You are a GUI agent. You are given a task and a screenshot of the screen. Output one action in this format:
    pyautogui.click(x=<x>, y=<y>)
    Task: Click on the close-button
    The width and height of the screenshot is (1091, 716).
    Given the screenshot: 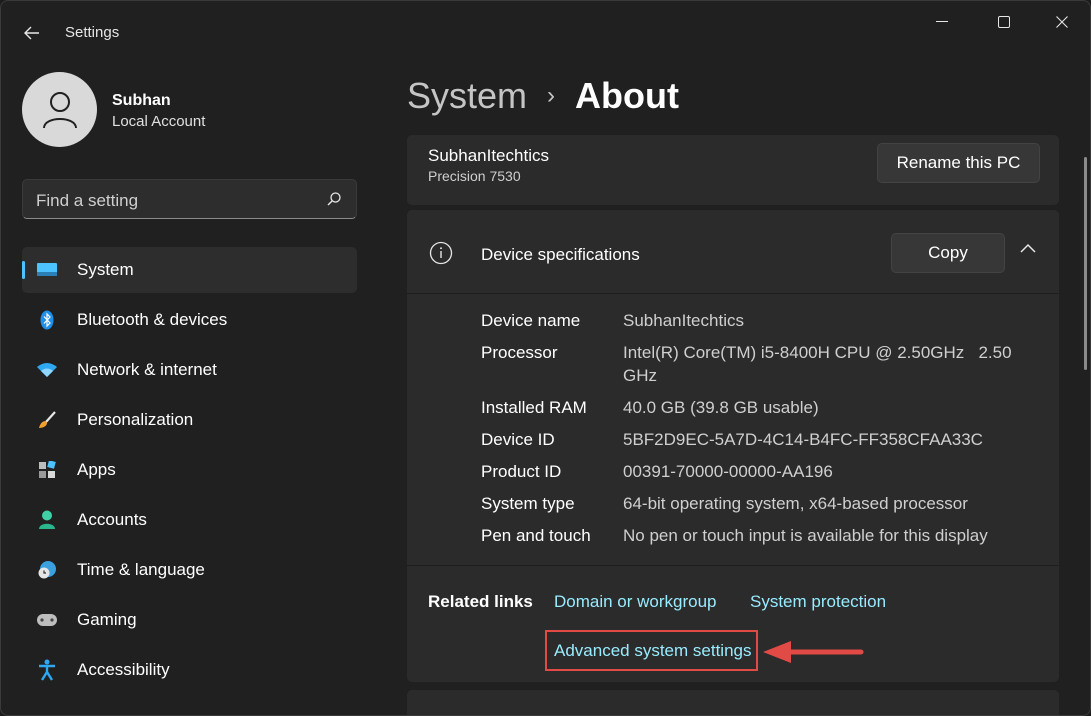 What is the action you would take?
    pyautogui.click(x=1062, y=22)
    